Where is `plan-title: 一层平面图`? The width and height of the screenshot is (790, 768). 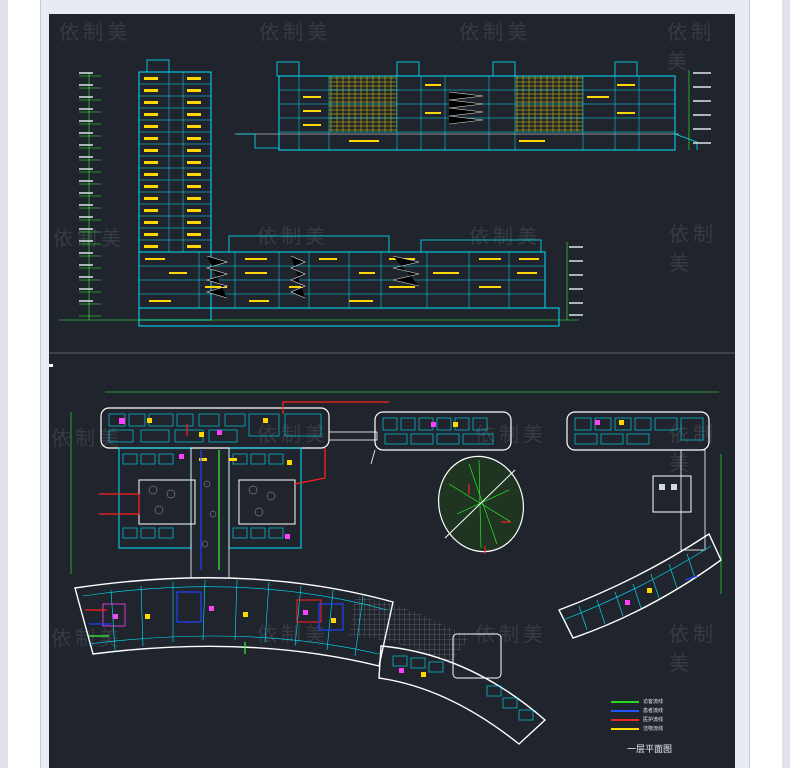 plan-title: 一层平面图 is located at coordinates (650, 750).